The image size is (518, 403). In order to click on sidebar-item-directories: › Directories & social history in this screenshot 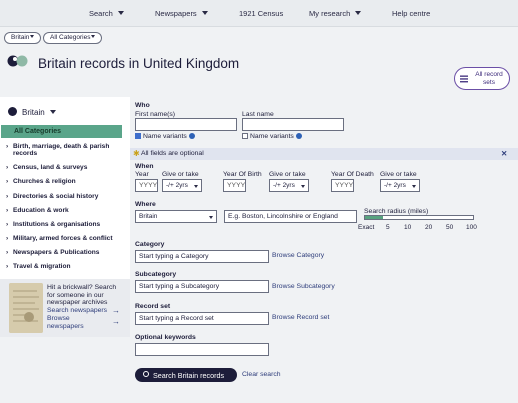, I will do `click(52, 196)`.